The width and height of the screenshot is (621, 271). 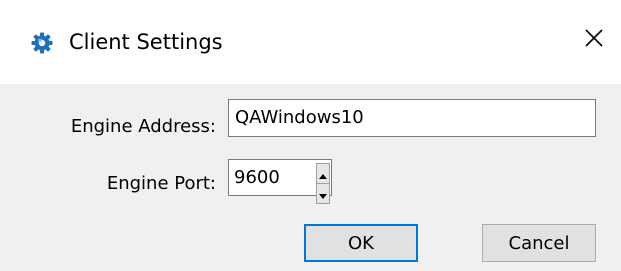 What do you see at coordinates (539, 243) in the screenshot?
I see `cancel-button: Cancel` at bounding box center [539, 243].